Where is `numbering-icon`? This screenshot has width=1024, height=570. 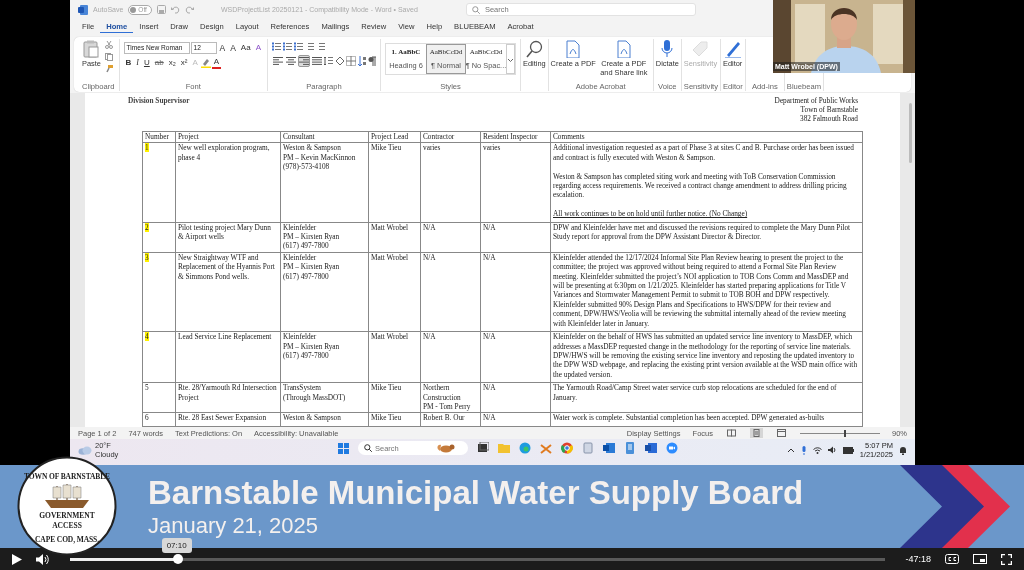 numbering-icon is located at coordinates (288, 47).